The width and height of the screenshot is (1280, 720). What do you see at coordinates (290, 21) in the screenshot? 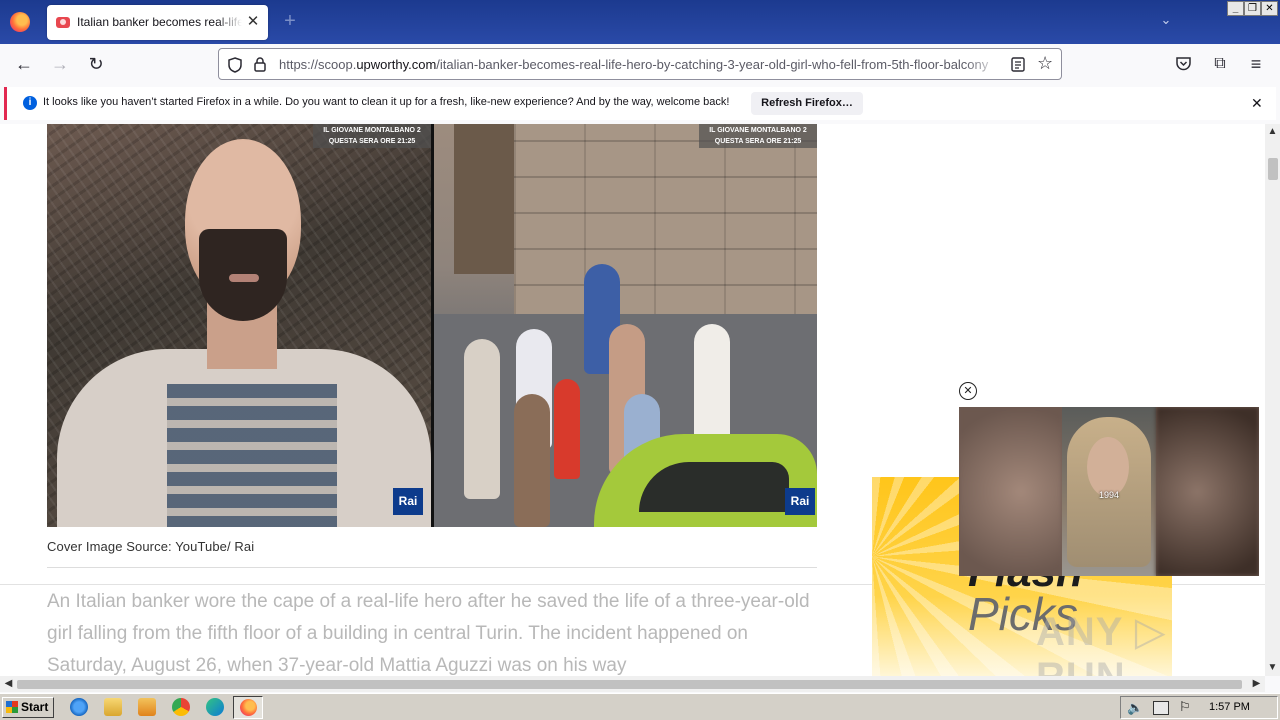
I see `new-tab-plus-icon: +` at bounding box center [290, 21].